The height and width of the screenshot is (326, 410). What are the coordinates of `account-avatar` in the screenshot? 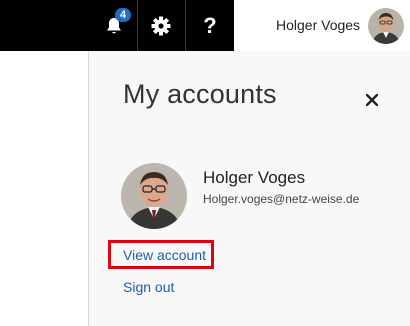 It's located at (154, 196).